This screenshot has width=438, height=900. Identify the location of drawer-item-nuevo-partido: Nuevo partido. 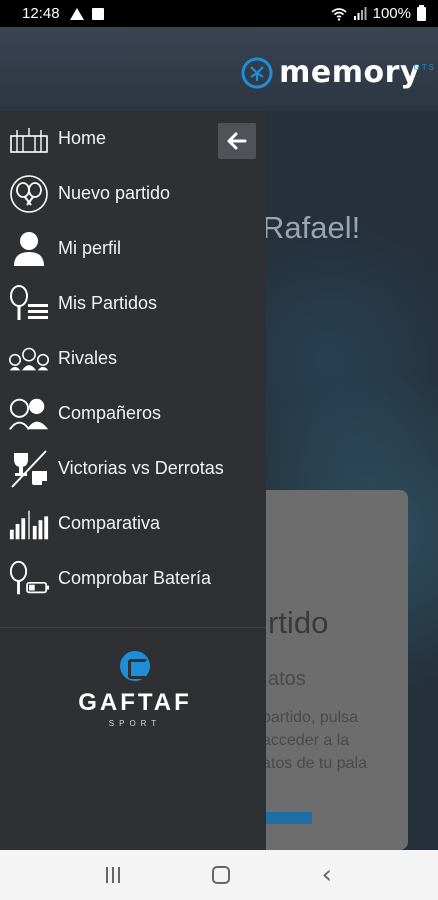
(133, 193).